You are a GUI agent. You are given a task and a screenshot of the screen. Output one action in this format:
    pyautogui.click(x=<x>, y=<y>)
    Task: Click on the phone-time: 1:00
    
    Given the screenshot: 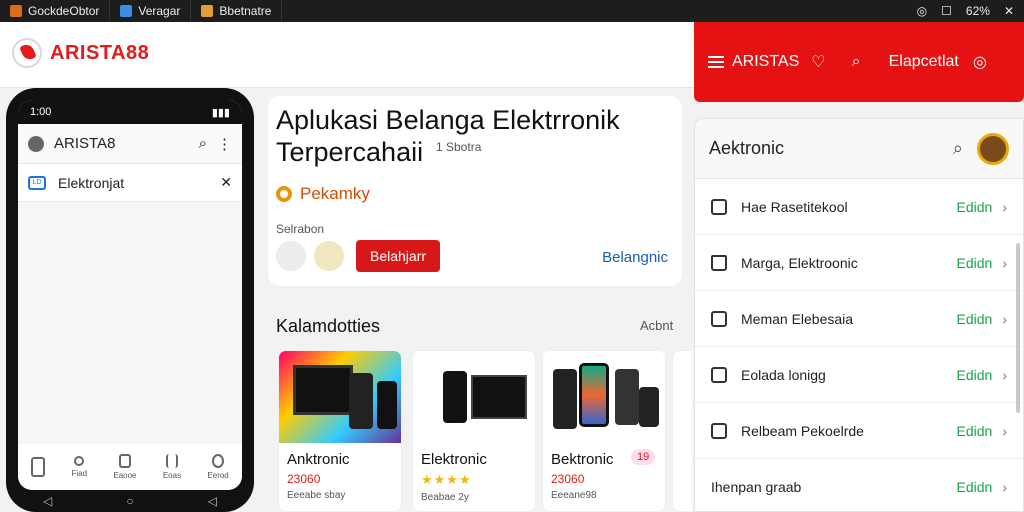 What is the action you would take?
    pyautogui.click(x=41, y=112)
    